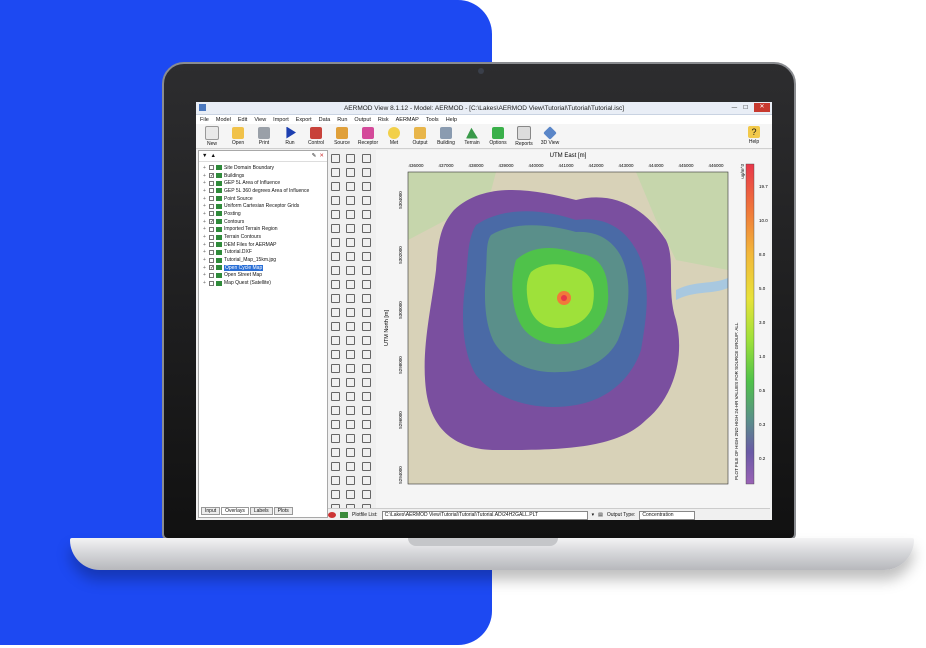 Image resolution: width=926 pixels, height=648 pixels. What do you see at coordinates (332, 515) in the screenshot?
I see `color-icon` at bounding box center [332, 515].